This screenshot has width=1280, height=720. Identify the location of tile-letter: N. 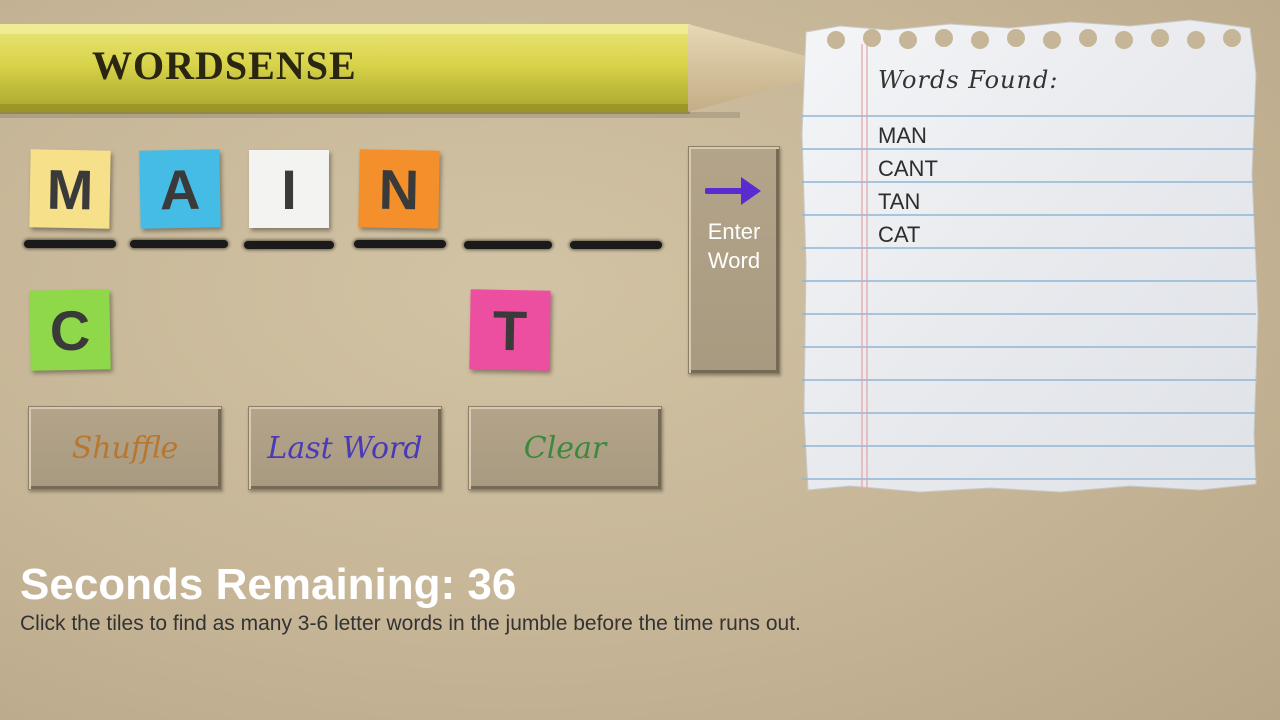
(399, 189).